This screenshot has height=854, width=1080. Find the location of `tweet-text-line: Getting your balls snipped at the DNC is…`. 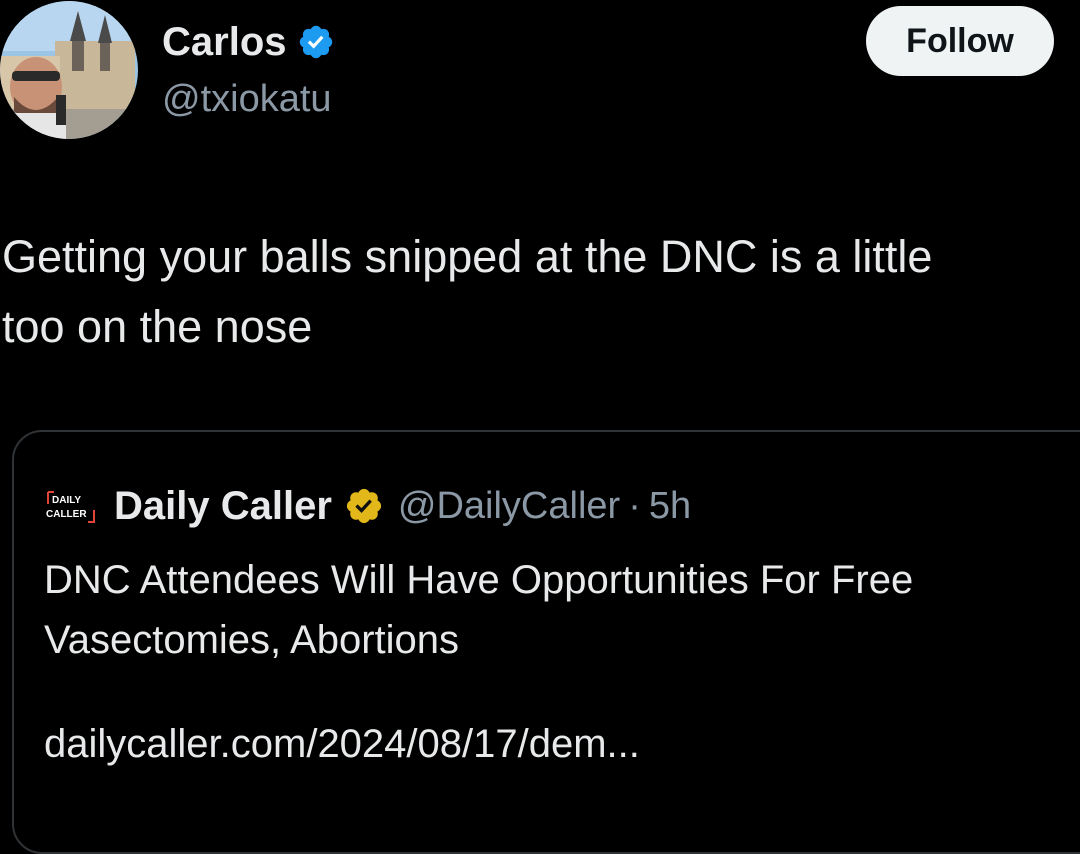

tweet-text-line: Getting your balls snipped at the DNC is… is located at coordinates (467, 256).